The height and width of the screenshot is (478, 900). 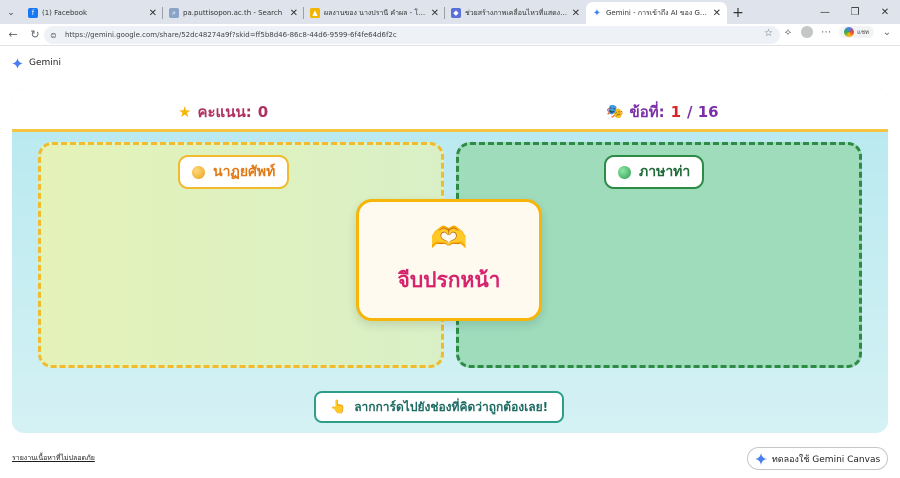 What do you see at coordinates (885, 12) in the screenshot?
I see `close-window-icon: ✕` at bounding box center [885, 12].